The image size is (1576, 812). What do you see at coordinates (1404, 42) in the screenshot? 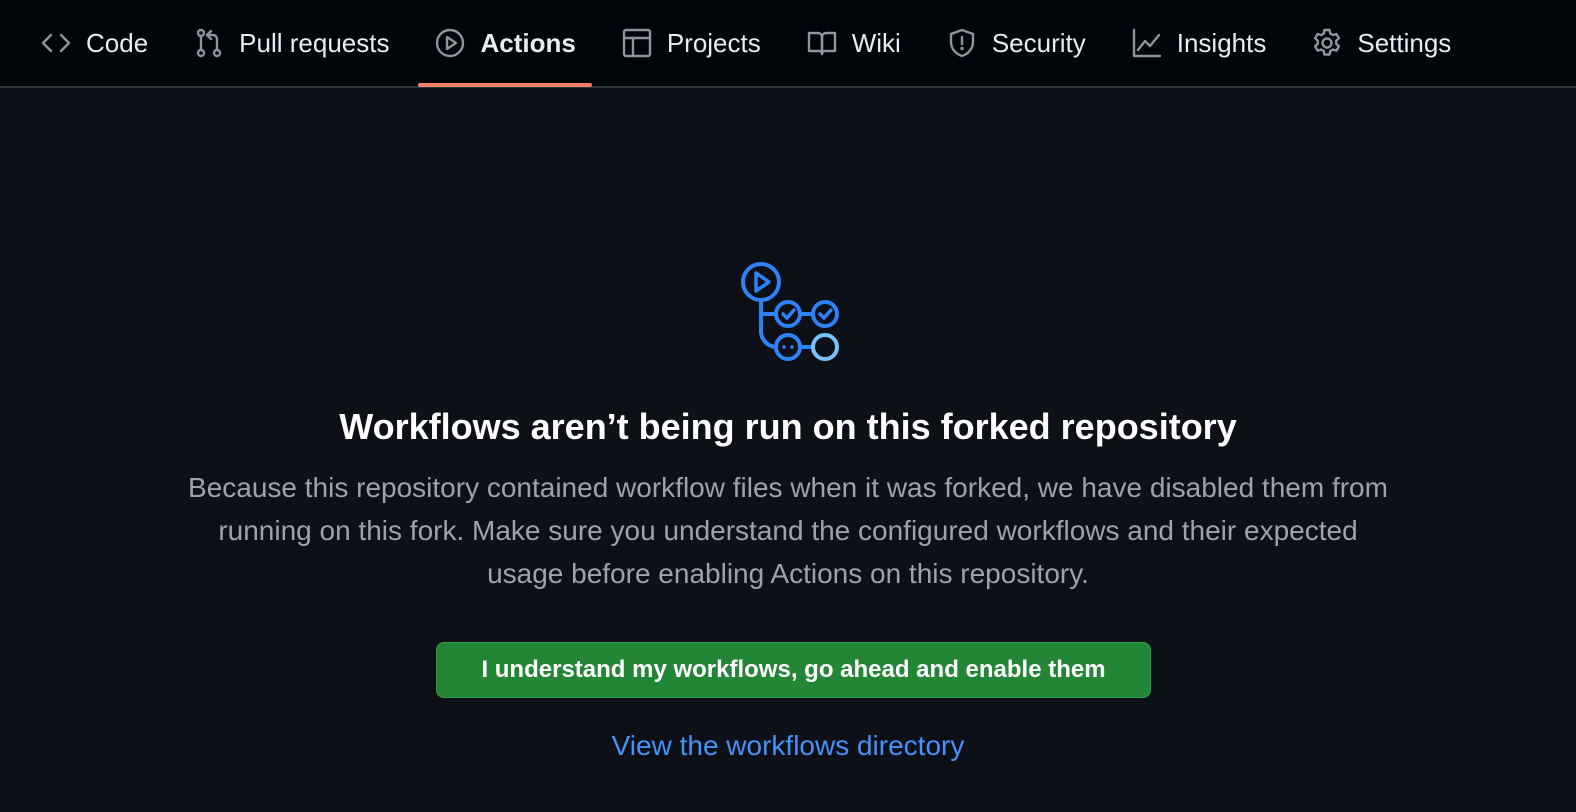
I see `tab-label: Settings` at bounding box center [1404, 42].